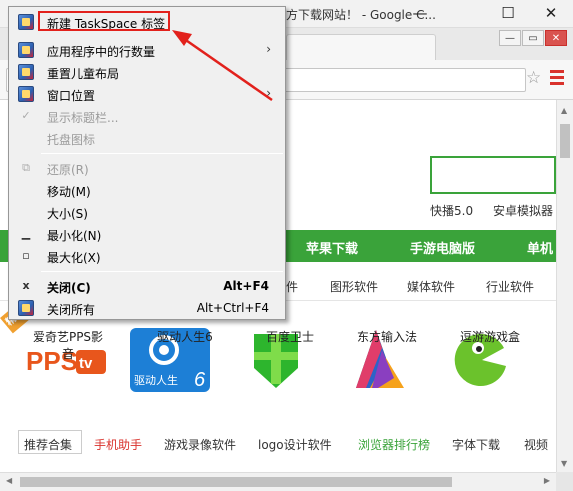 The width and height of the screenshot is (573, 491). I want to click on annotation-highlight-box, so click(104, 21).